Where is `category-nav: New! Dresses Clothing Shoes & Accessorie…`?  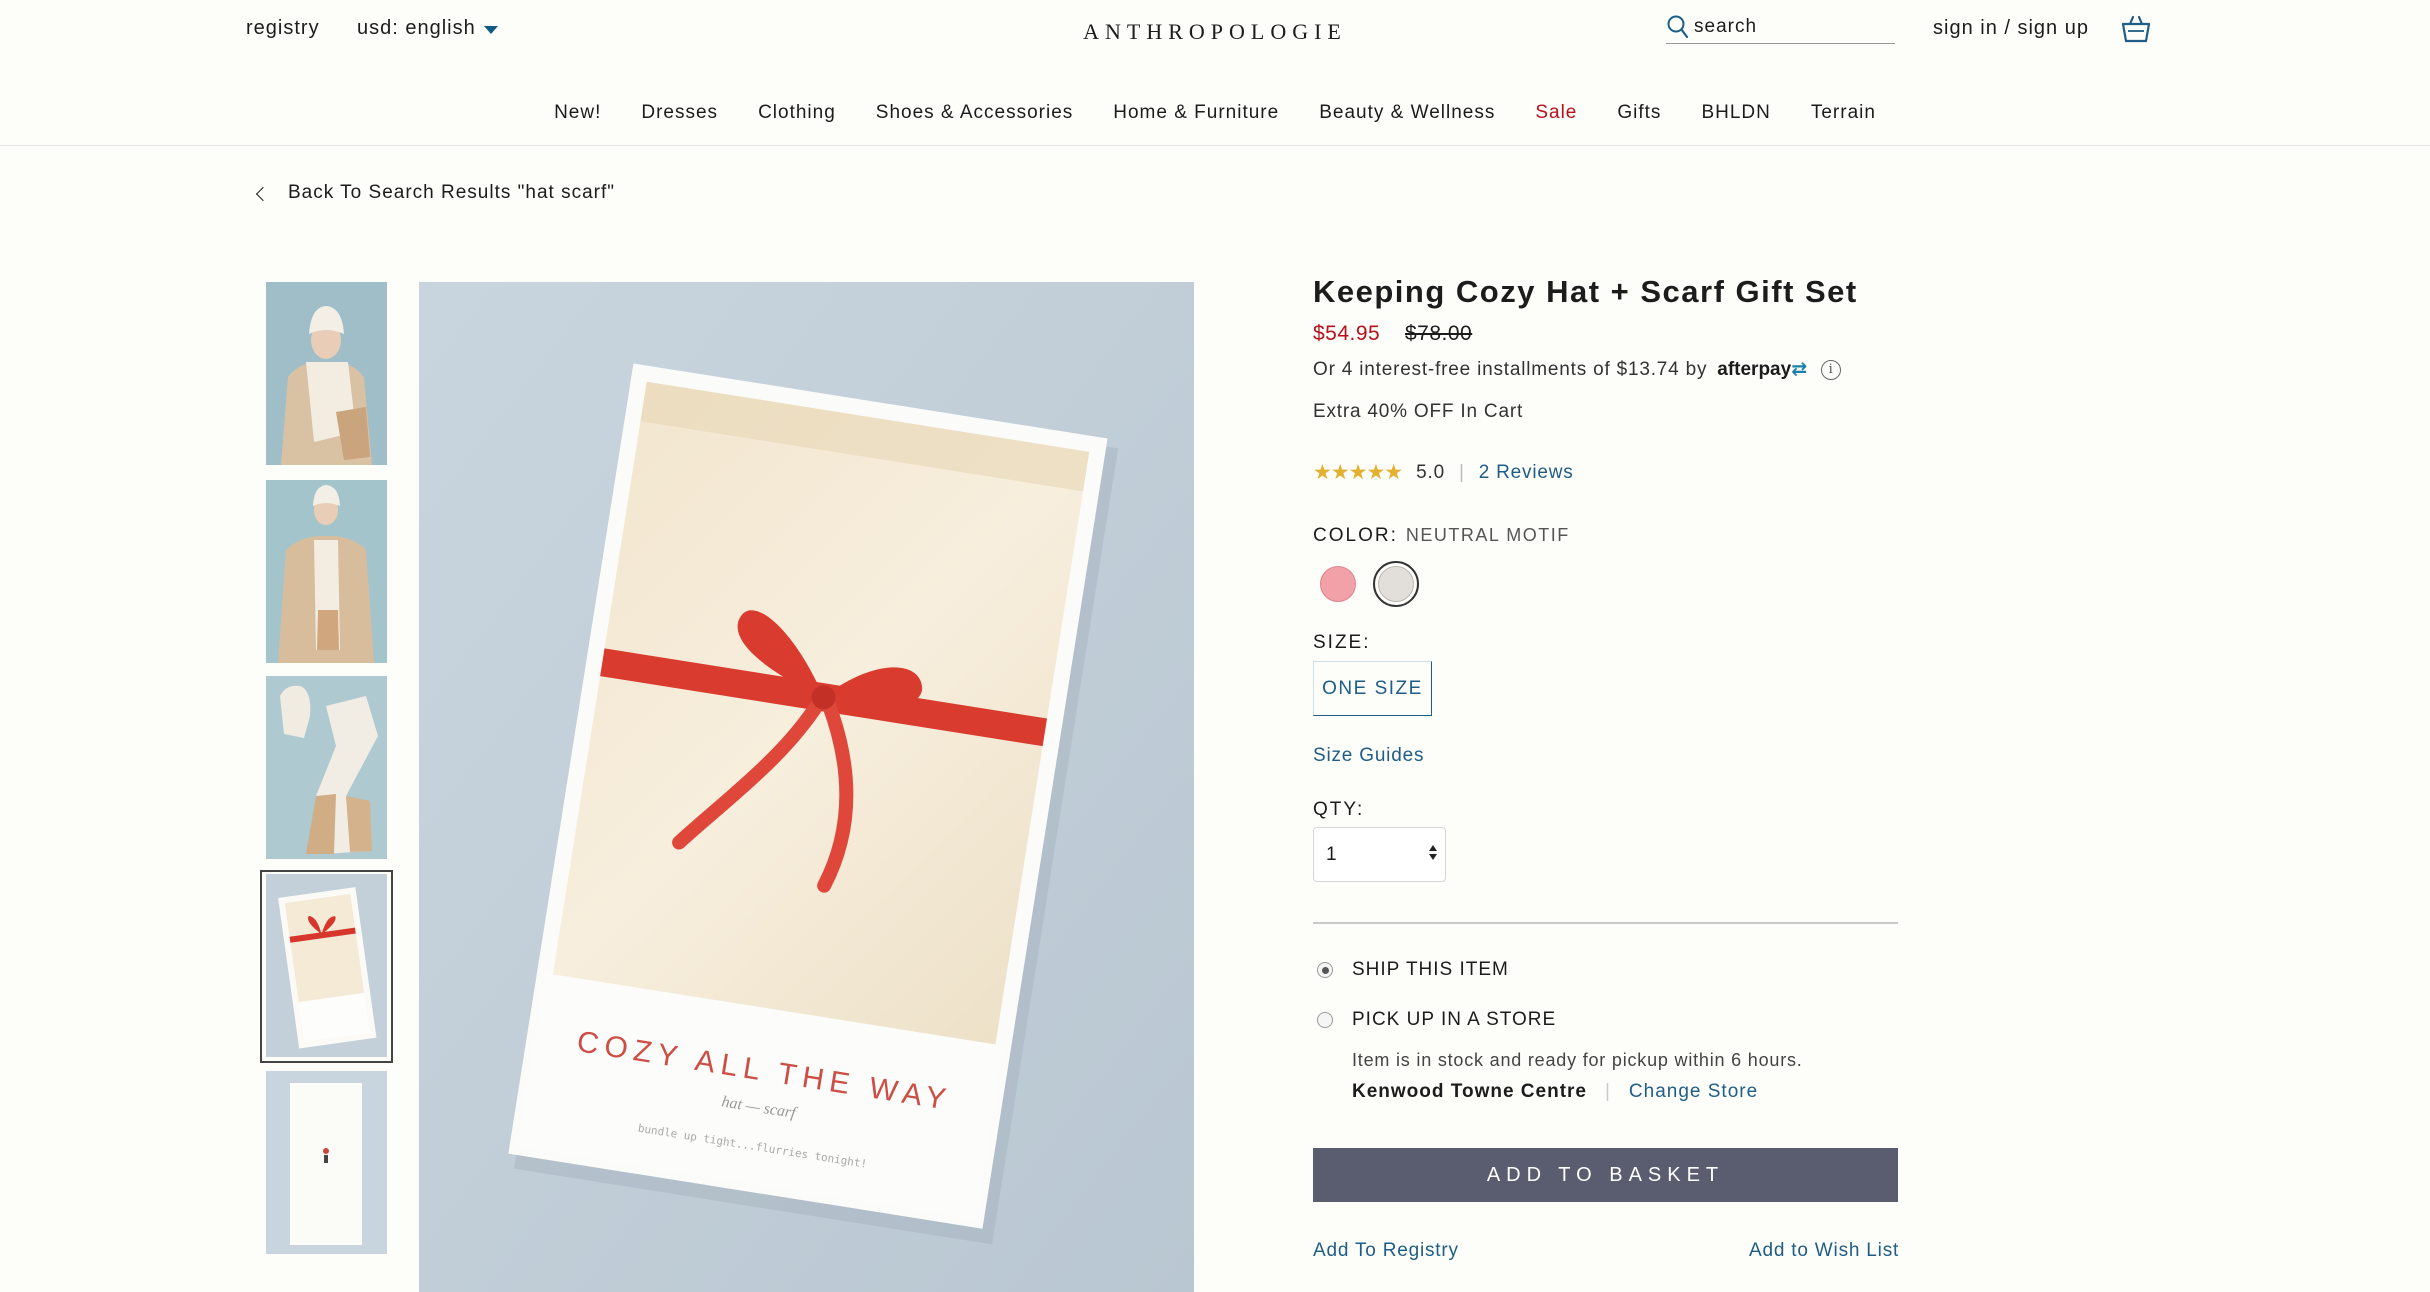
category-nav: New! Dresses Clothing Shoes & Accessorie… is located at coordinates (1215, 119).